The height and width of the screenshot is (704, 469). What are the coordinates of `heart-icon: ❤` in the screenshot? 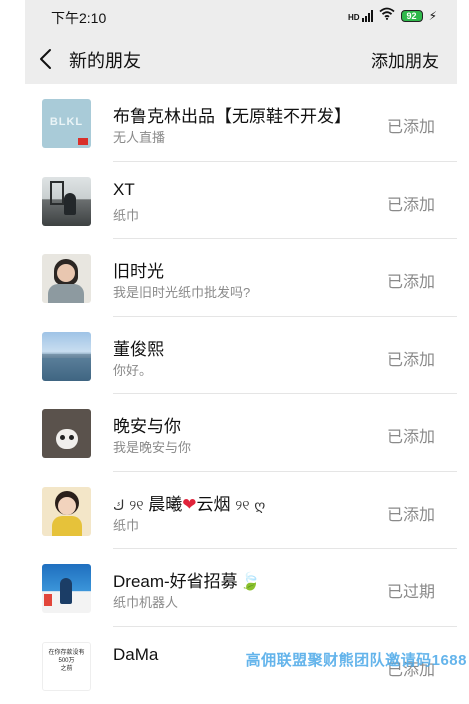 It's located at (189, 504).